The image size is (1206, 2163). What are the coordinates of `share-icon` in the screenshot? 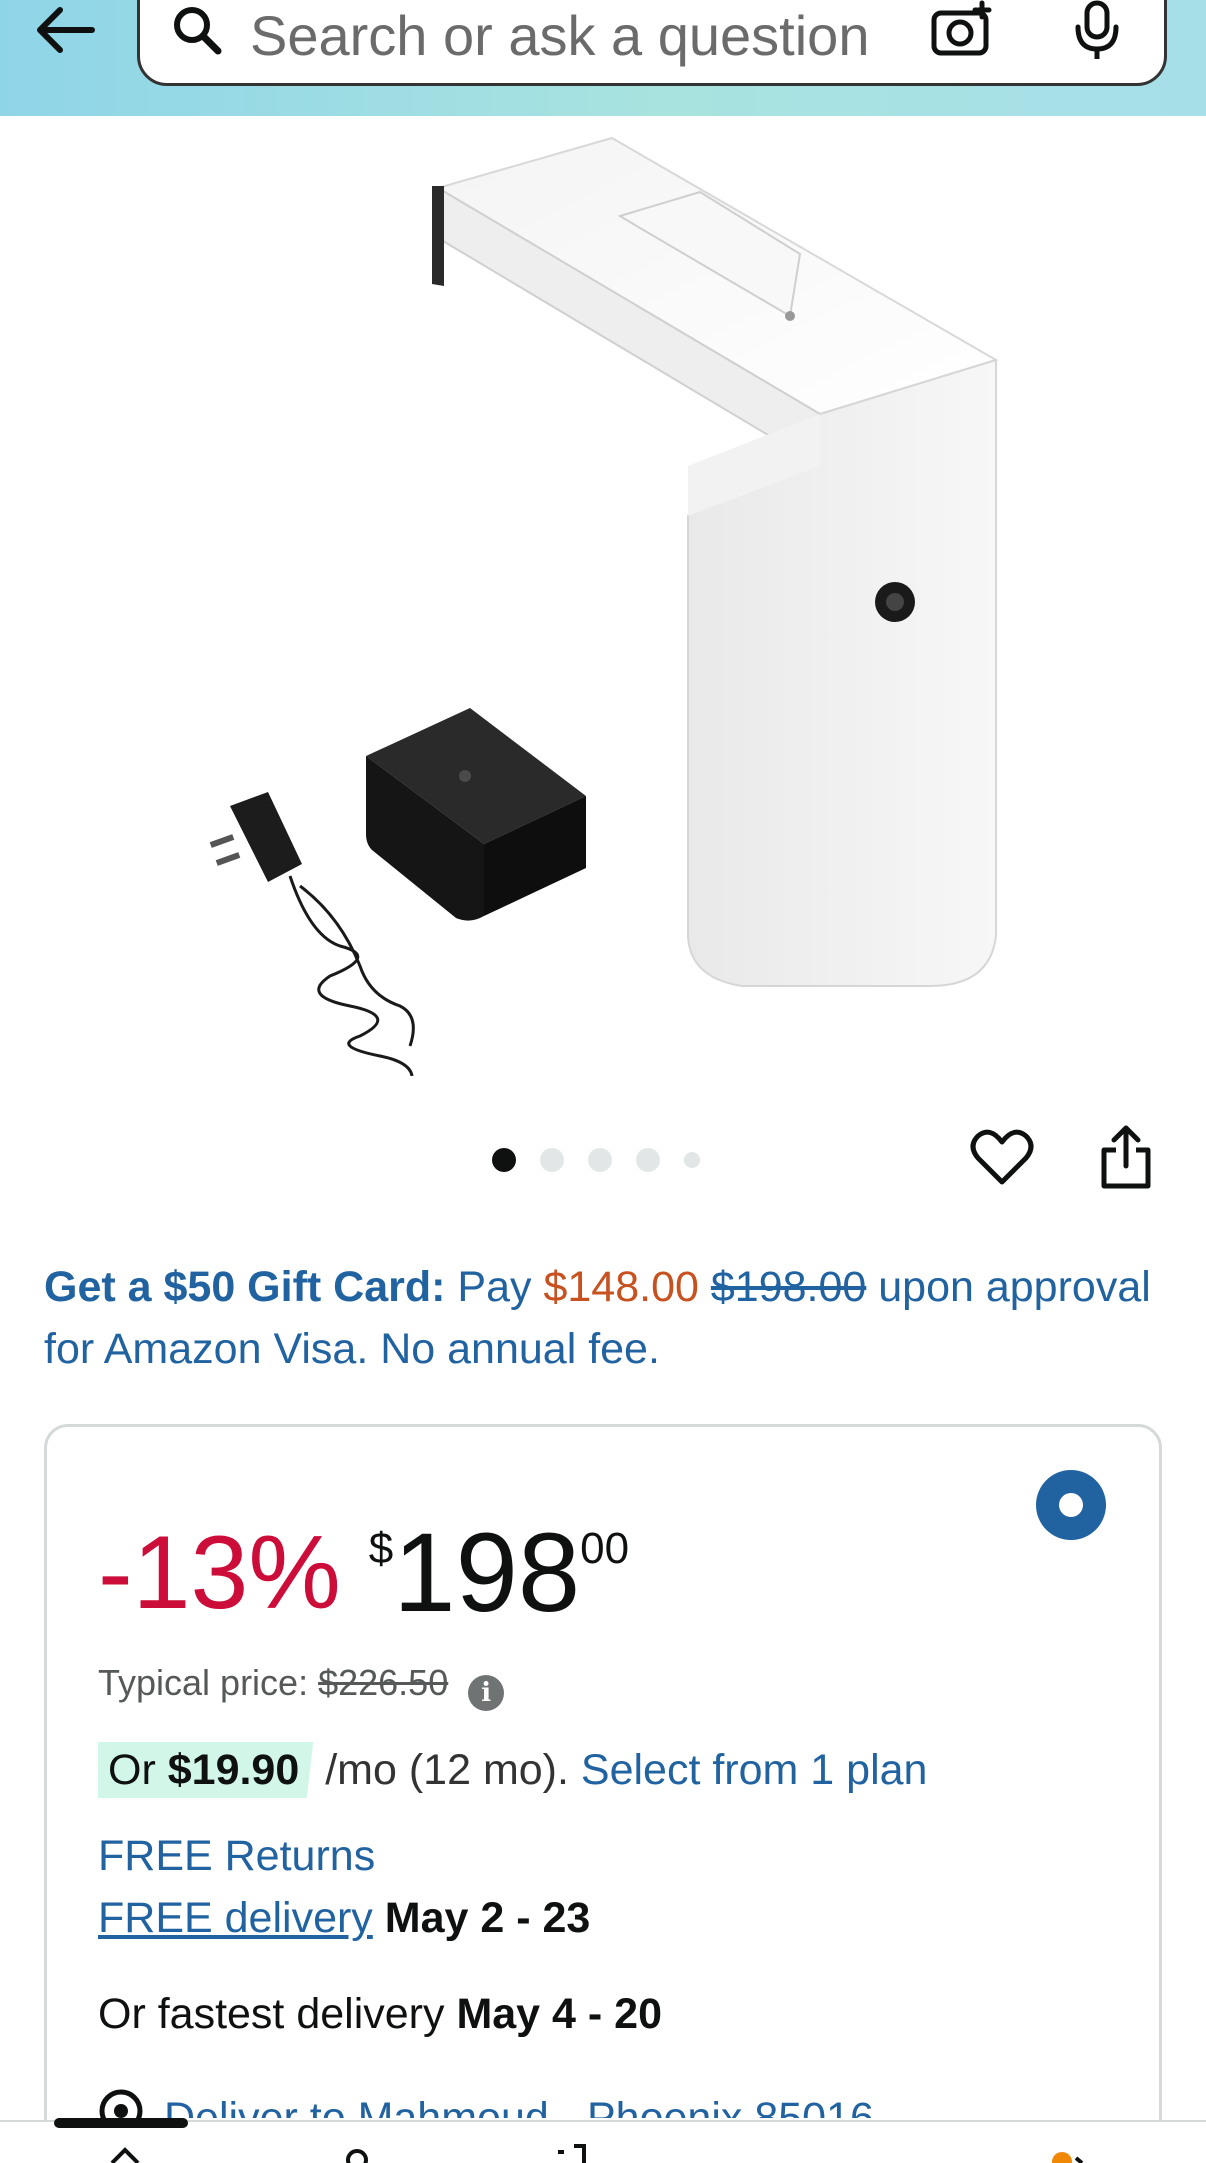 It's located at (1126, 1157).